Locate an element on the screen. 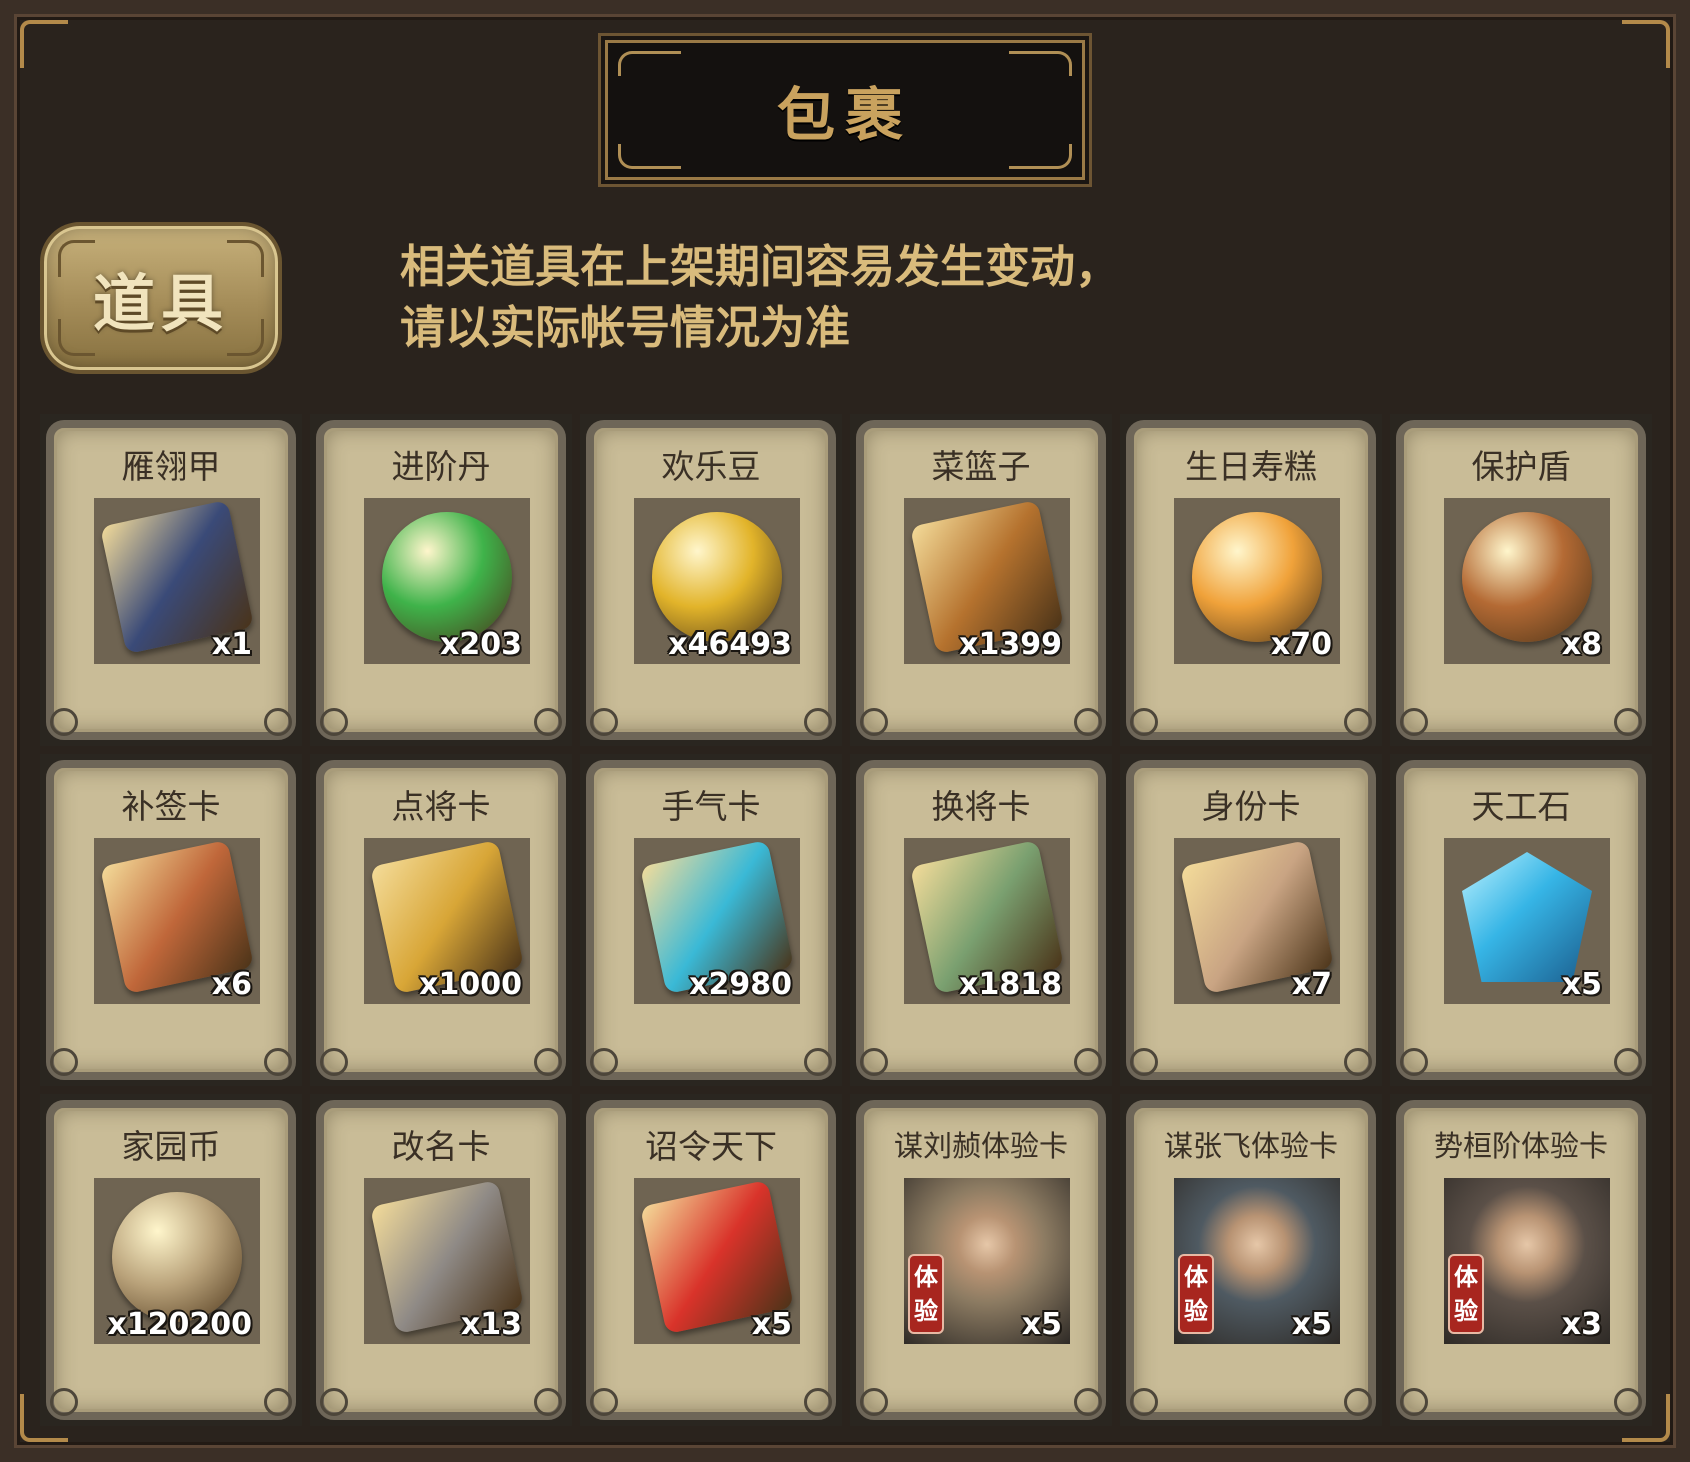 Image resolution: width=1690 pixels, height=1462 pixels. item-icon-slot: x46493 is located at coordinates (717, 581).